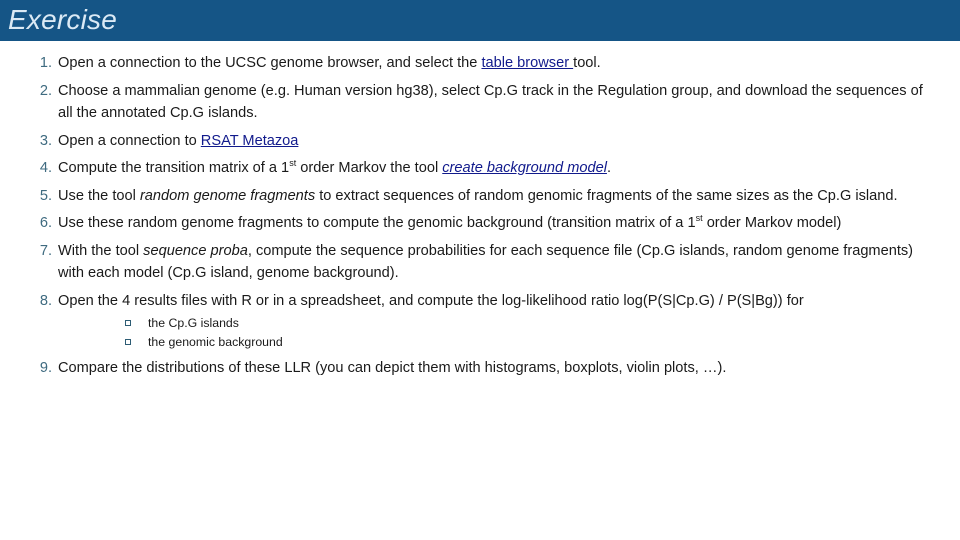 Image resolution: width=960 pixels, height=540 pixels. Describe the element at coordinates (101, 250) in the screenshot. I see `inline-text: With the tool` at that location.